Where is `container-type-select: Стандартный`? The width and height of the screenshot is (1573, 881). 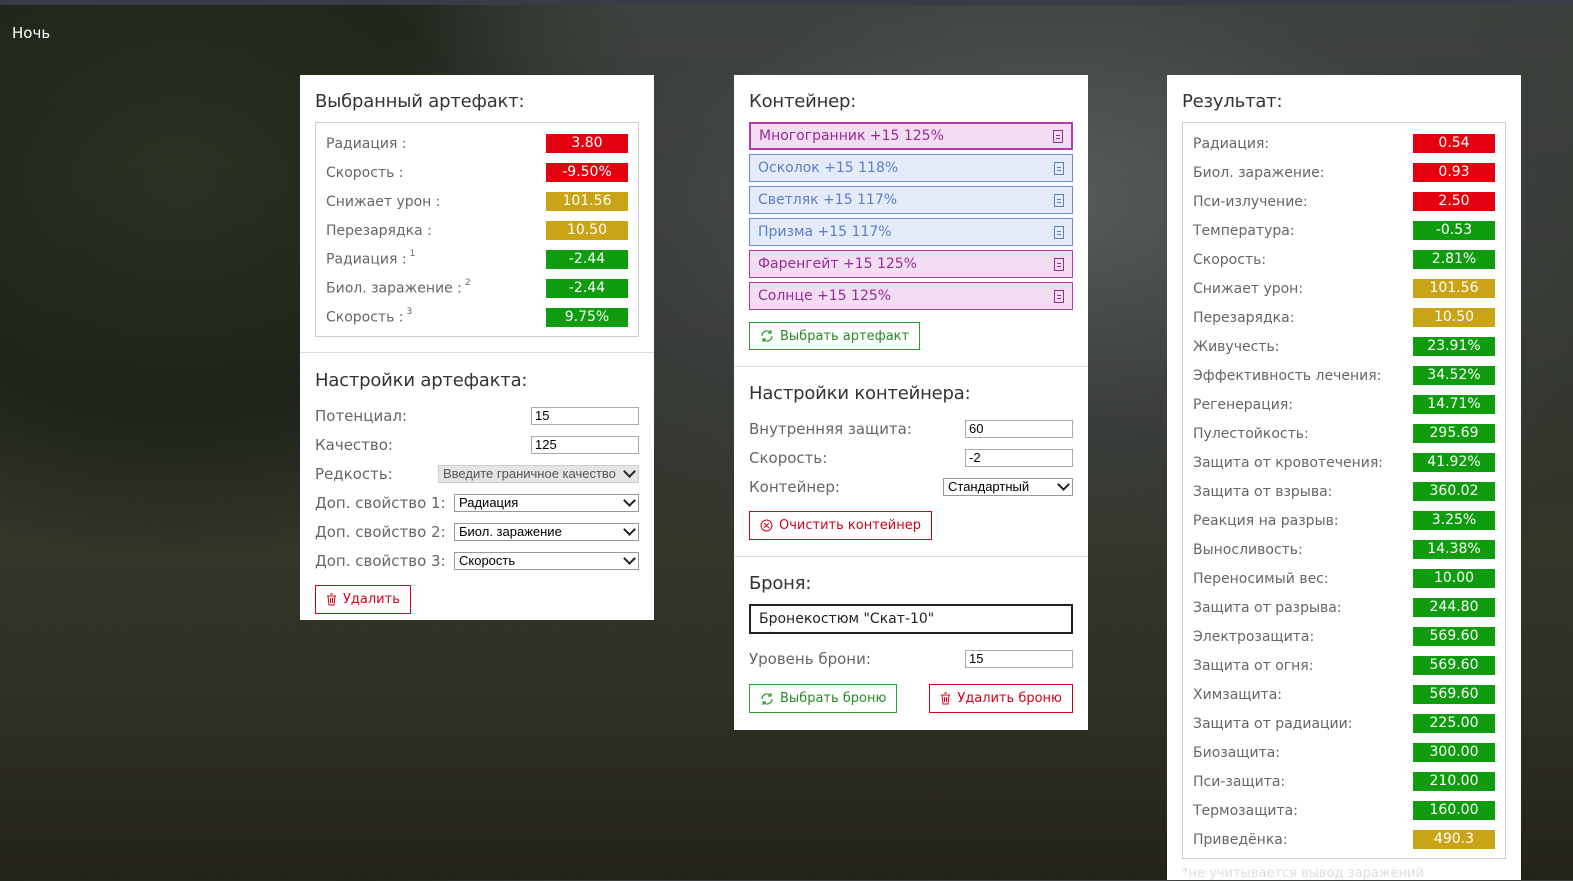 container-type-select: Стандартный is located at coordinates (1008, 486).